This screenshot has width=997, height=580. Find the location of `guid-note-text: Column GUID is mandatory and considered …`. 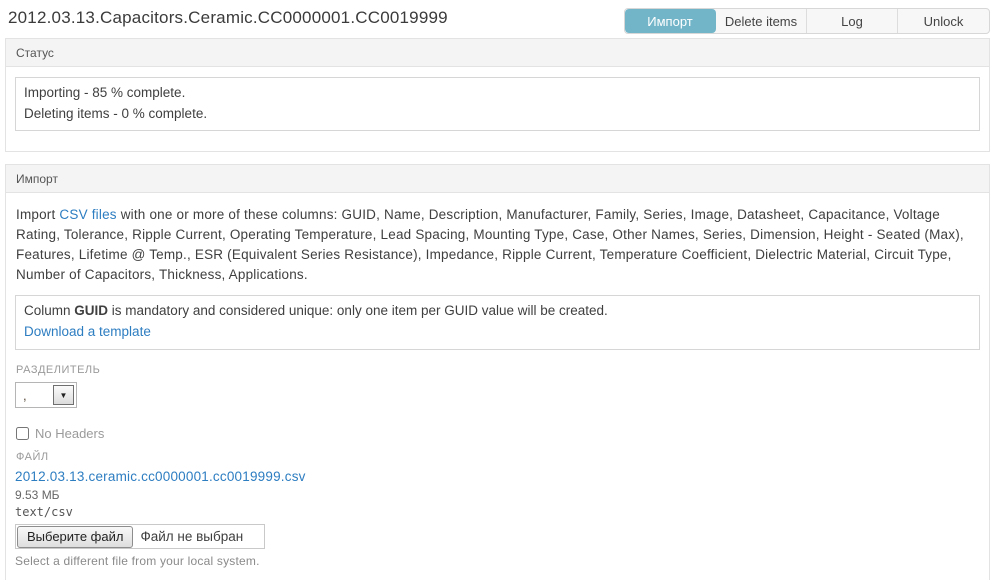

guid-note-text: Column GUID is mandatory and considered … is located at coordinates (497, 311).